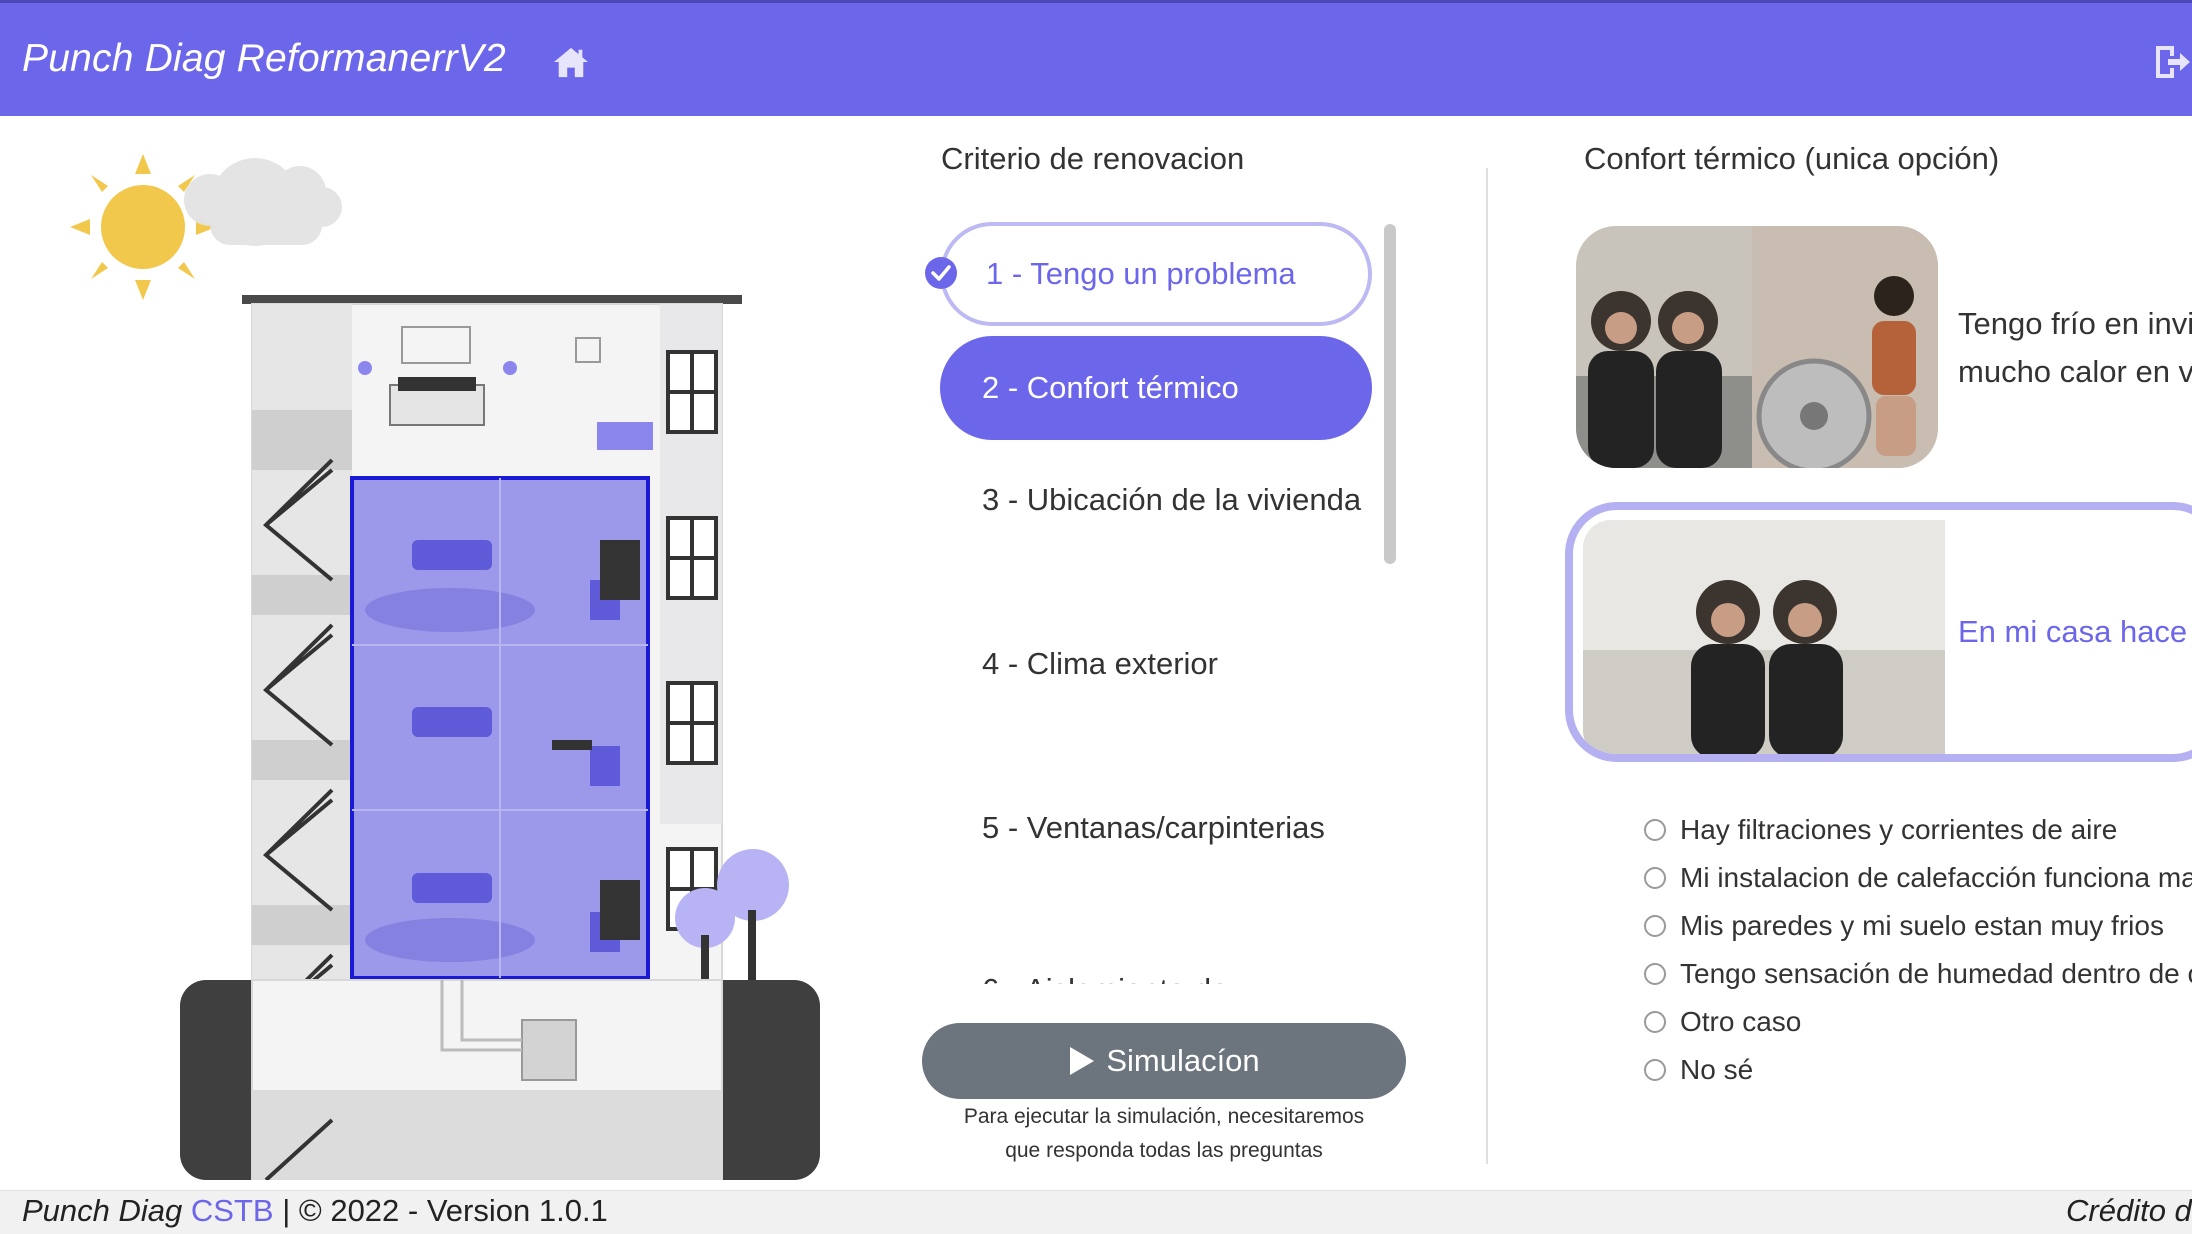 This screenshot has height=1234, width=2192. I want to click on radio-option-dont-know: No sé, so click(1918, 1070).